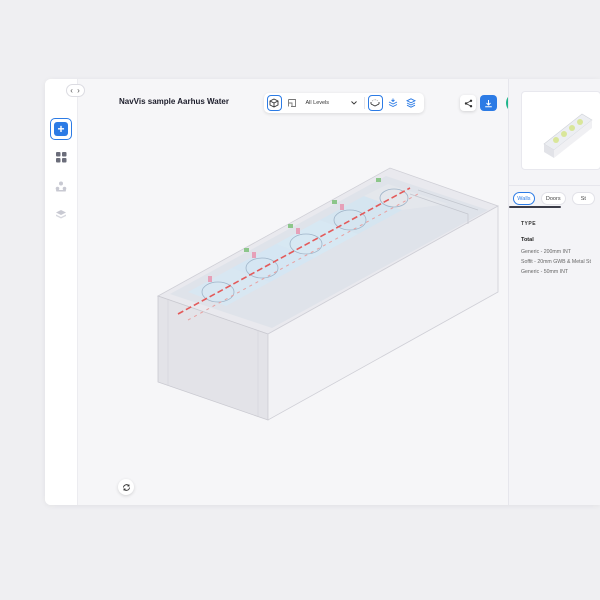 Image resolution: width=600 pixels, height=600 pixels. I want to click on layers-button, so click(61, 214).